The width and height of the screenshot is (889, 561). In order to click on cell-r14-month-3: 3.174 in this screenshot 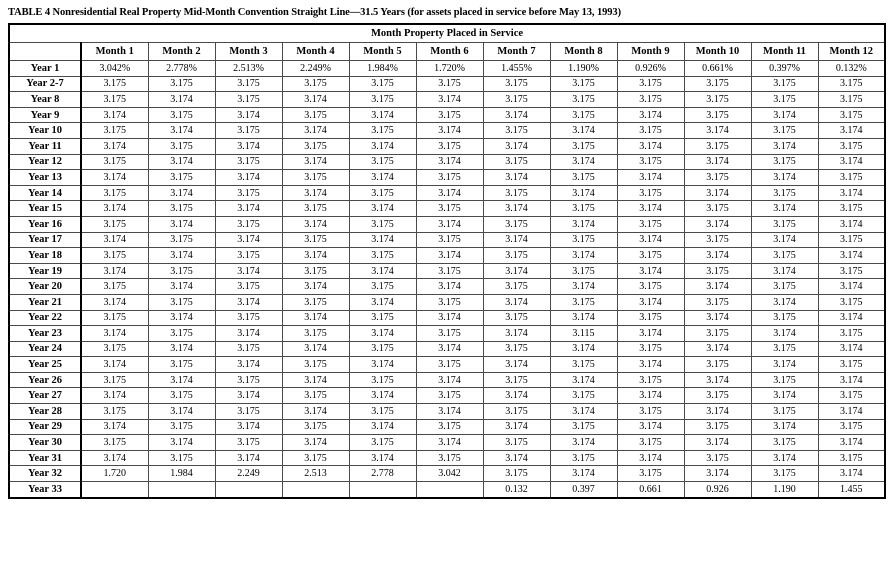, I will do `click(248, 271)`.